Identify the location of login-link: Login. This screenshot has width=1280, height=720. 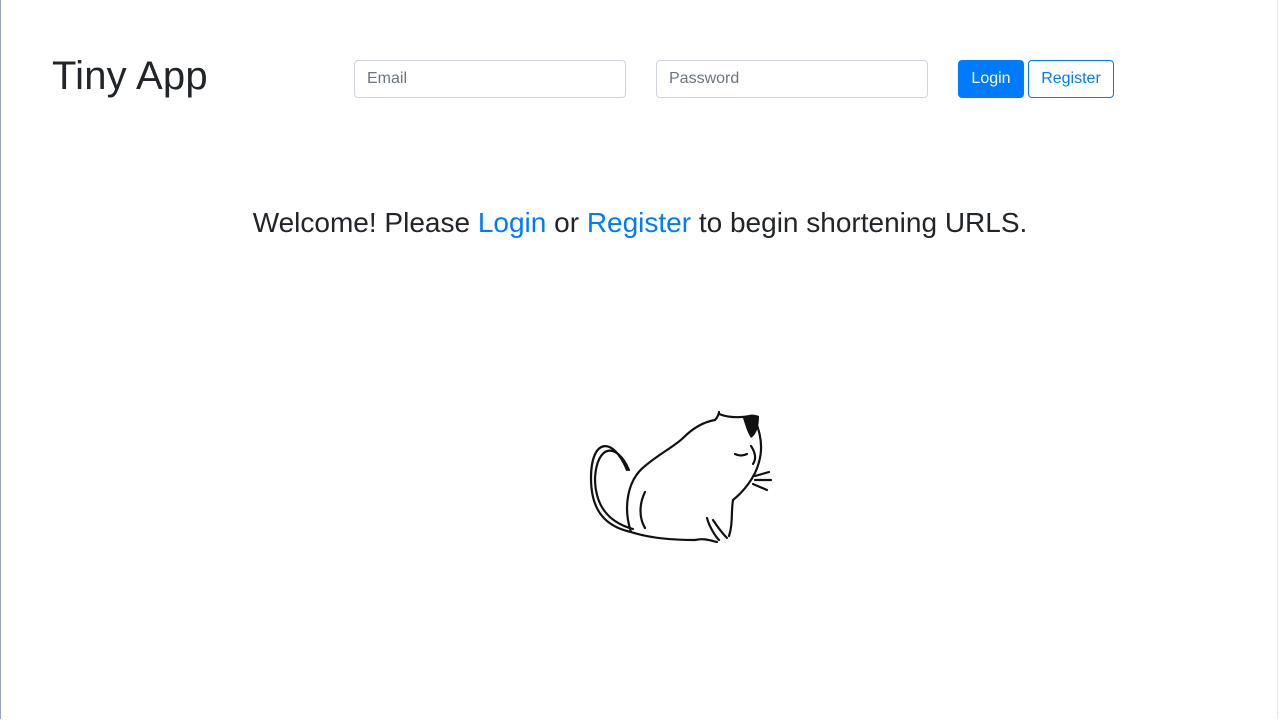
(512, 222).